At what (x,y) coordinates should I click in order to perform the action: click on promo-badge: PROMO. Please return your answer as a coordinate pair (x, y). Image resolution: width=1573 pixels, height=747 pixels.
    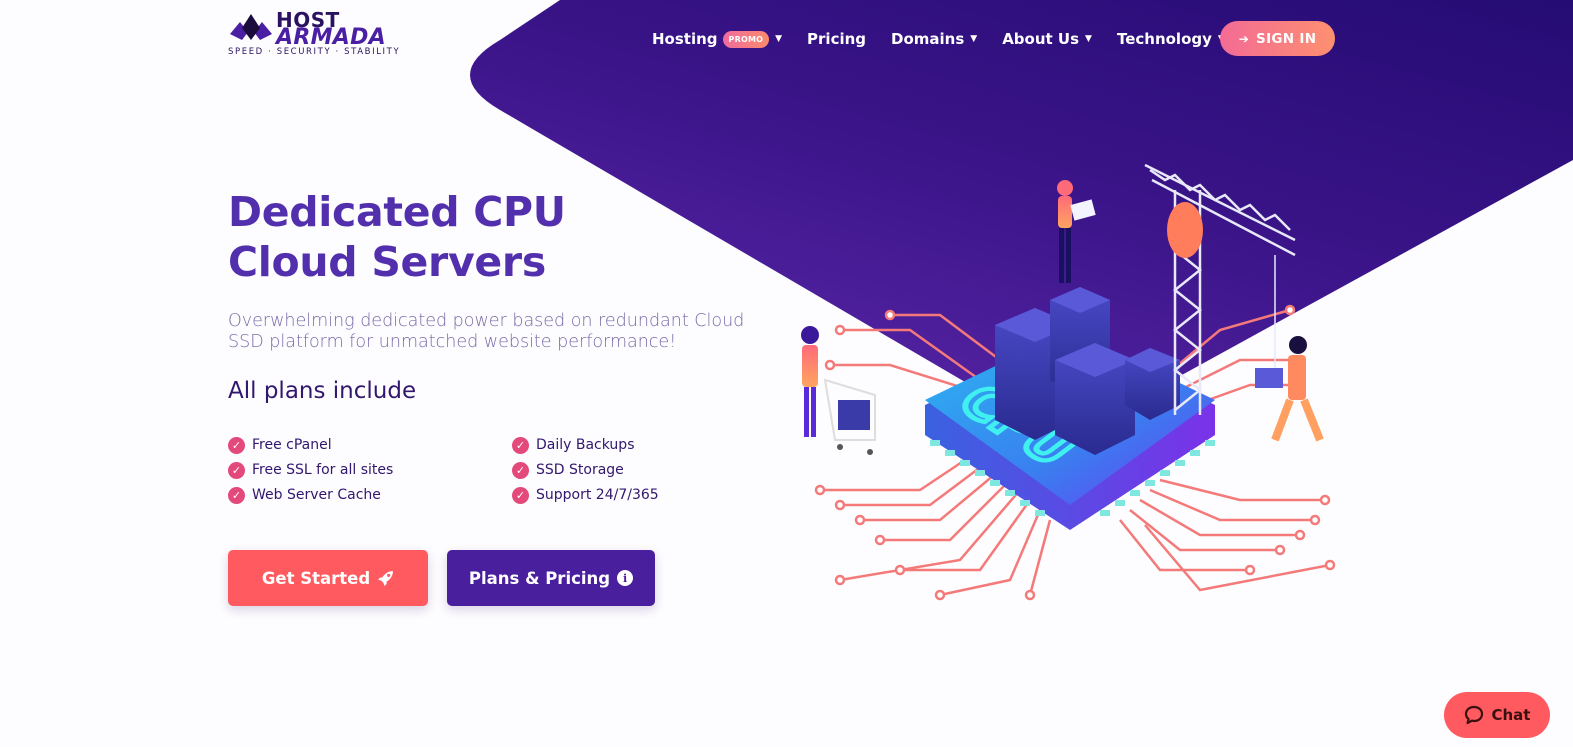
    Looking at the image, I should click on (746, 39).